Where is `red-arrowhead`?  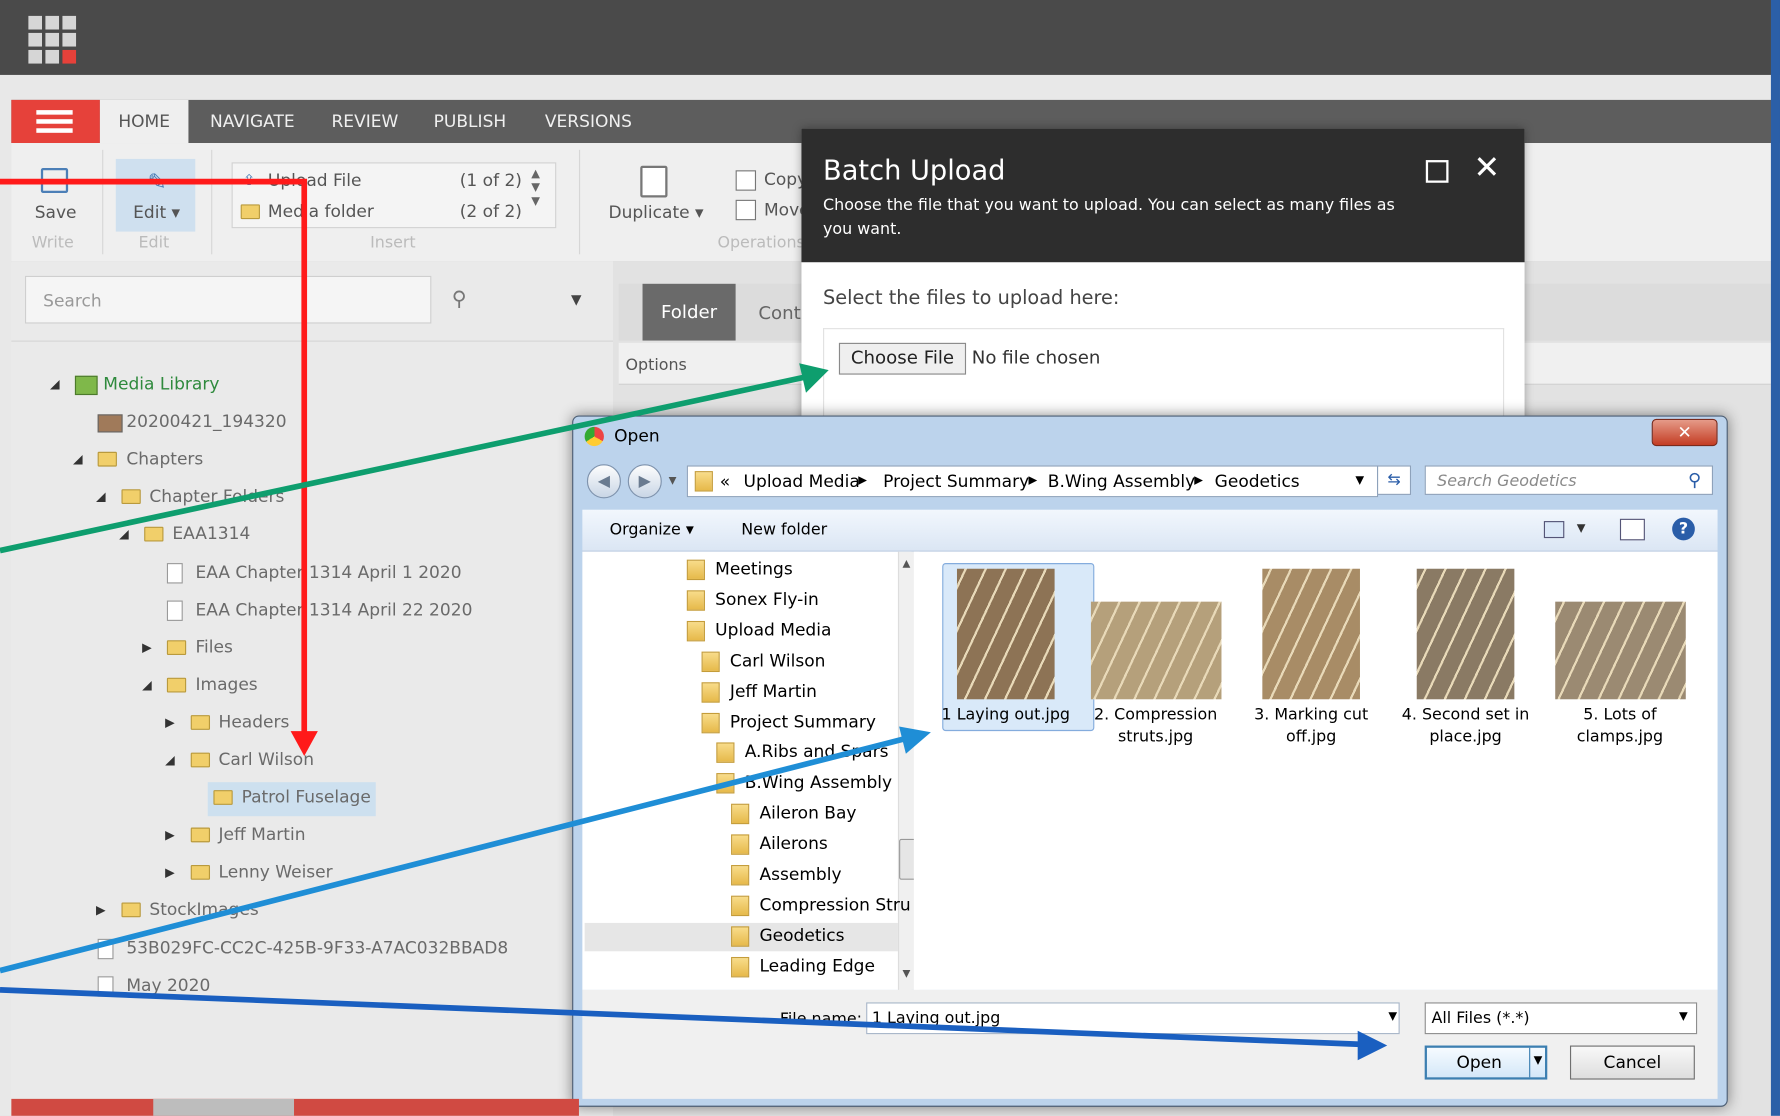 red-arrowhead is located at coordinates (304, 744).